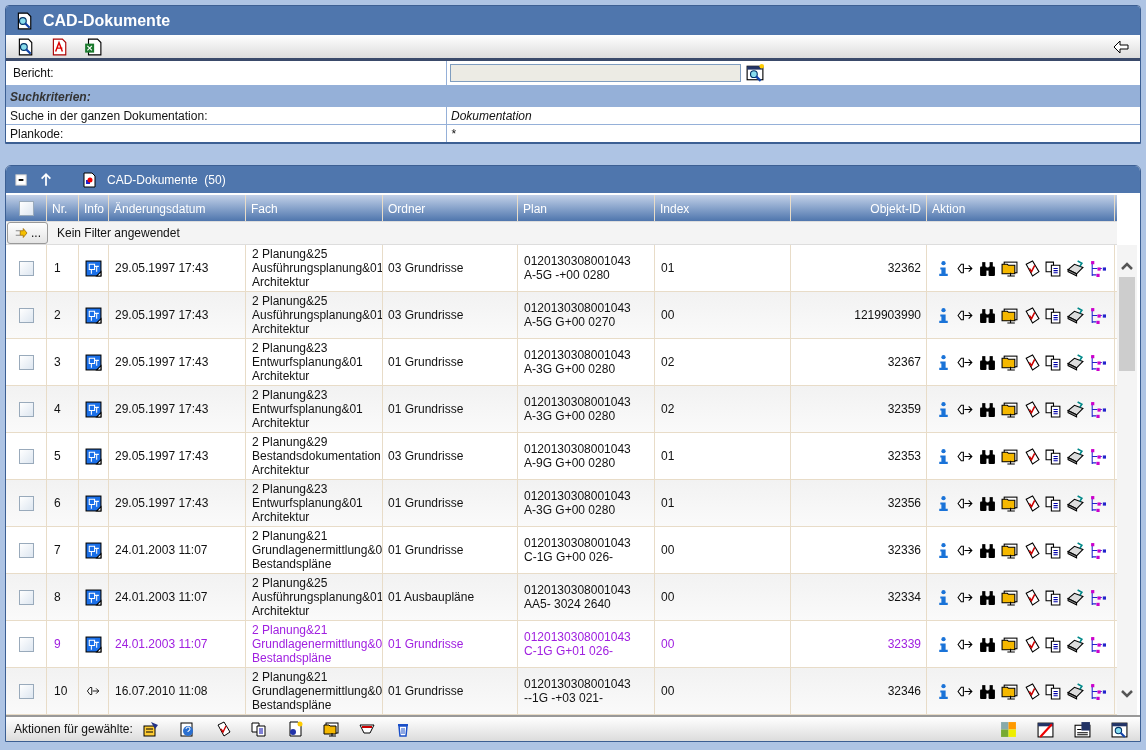 This screenshot has height=750, width=1146. I want to click on color-grid-icon, so click(1008, 729).